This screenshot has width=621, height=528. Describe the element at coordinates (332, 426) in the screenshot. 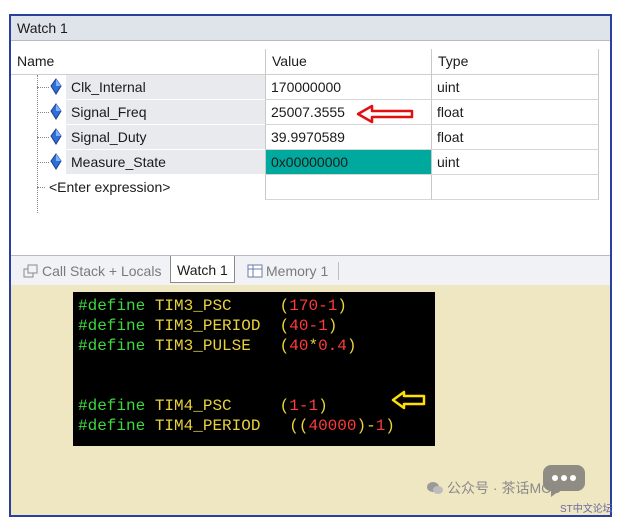

I see `code-number: 40000` at that location.